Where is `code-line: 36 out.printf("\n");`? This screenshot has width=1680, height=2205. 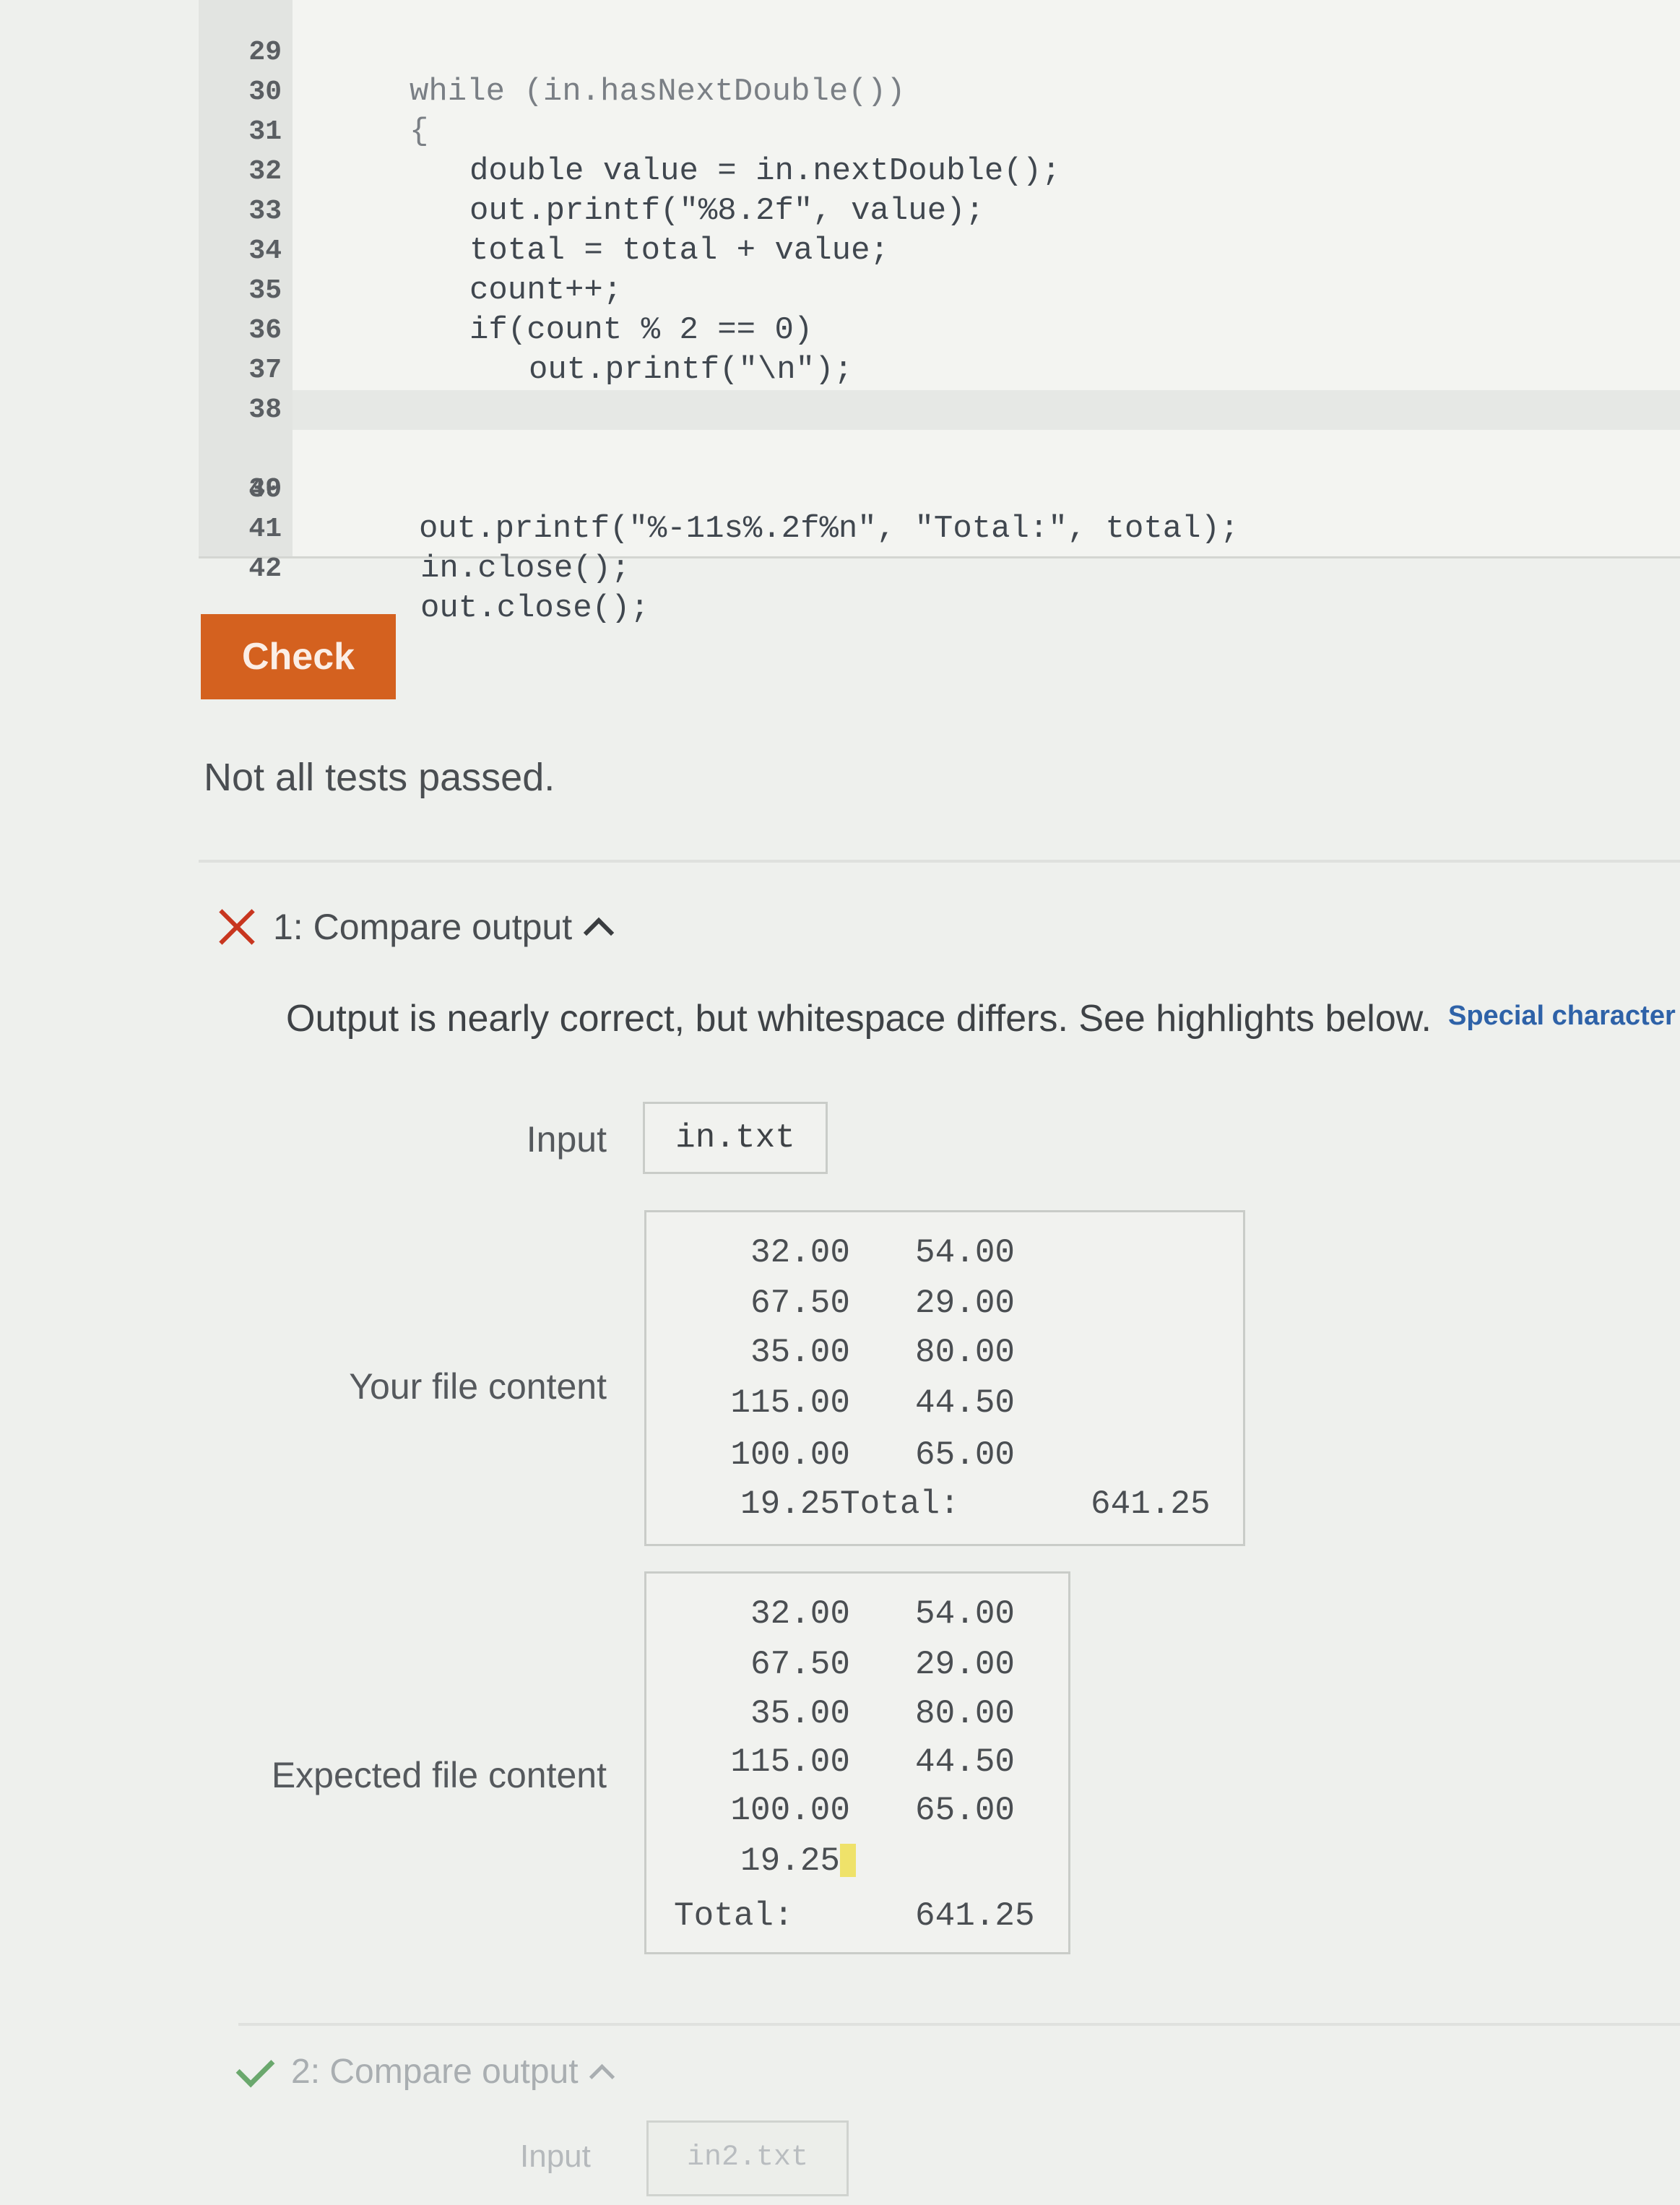 code-line: 36 out.printf("\n"); is located at coordinates (840, 330).